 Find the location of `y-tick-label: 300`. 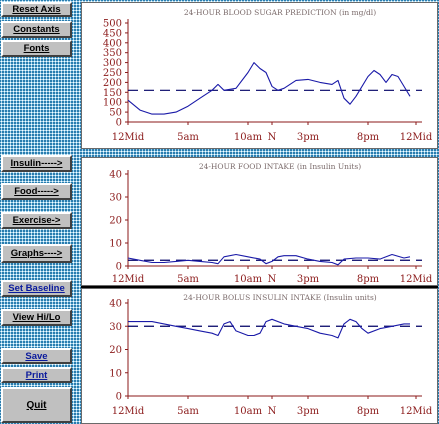

y-tick-label: 300 is located at coordinates (112, 63).